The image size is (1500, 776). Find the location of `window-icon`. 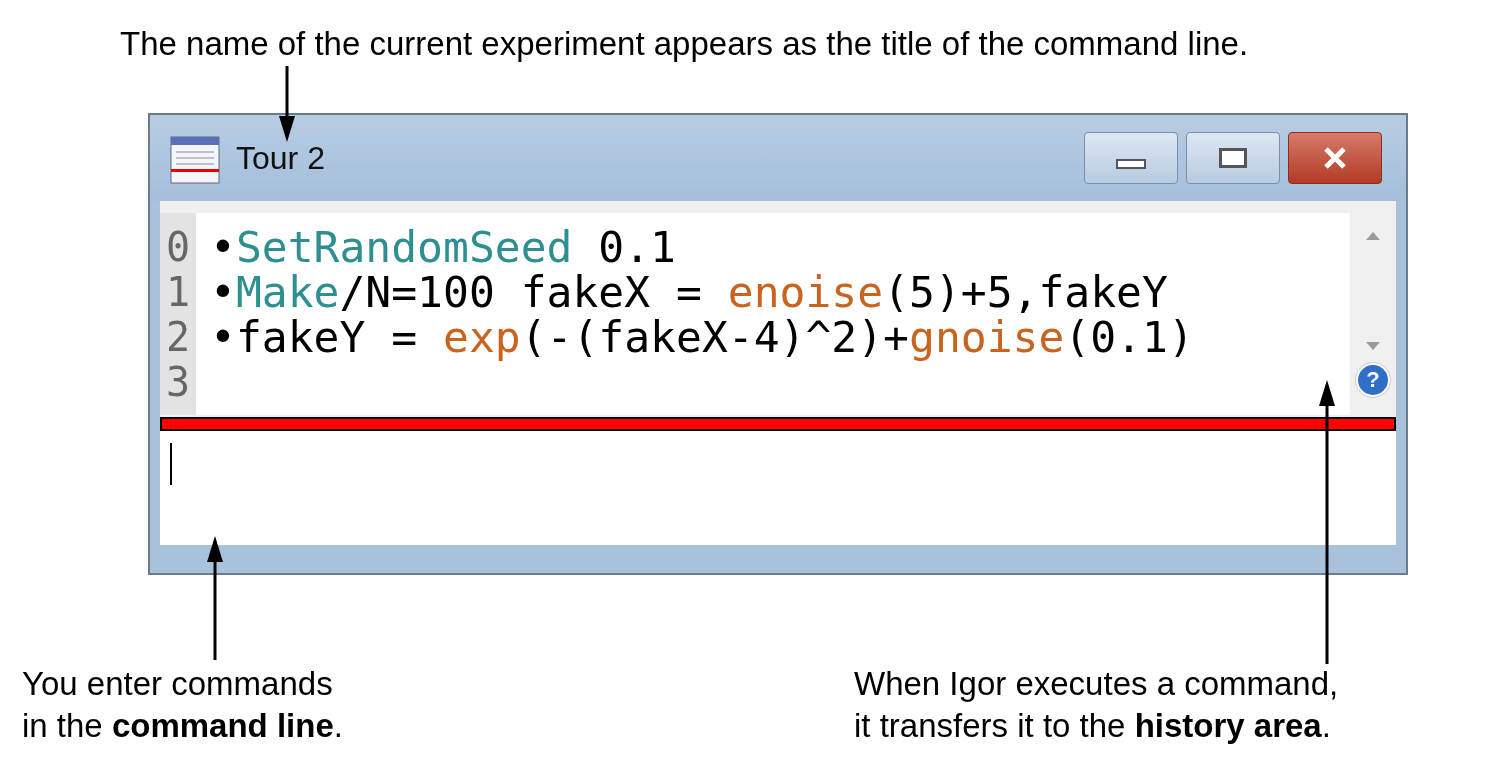

window-icon is located at coordinates (195, 160).